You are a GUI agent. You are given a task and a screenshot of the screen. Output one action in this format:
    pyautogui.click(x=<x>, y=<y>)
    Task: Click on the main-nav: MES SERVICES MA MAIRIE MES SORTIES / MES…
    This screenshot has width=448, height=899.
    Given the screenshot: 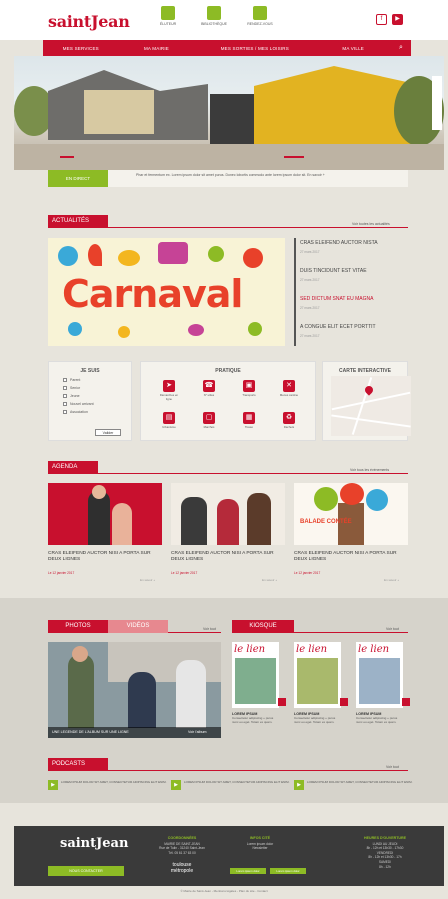 What is the action you would take?
    pyautogui.click(x=227, y=48)
    